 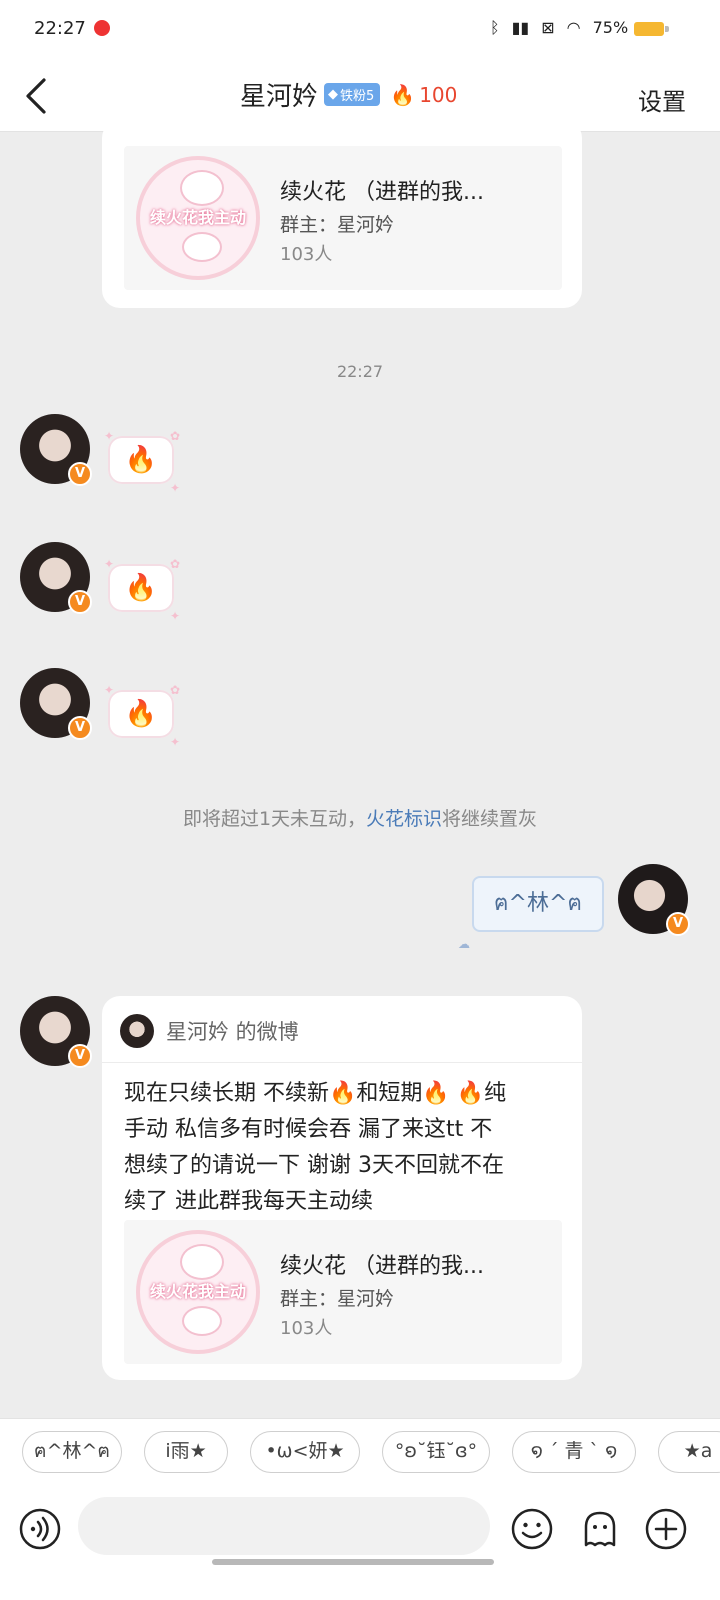 I want to click on message-text: ฅ^林^ฅ, so click(x=538, y=903).